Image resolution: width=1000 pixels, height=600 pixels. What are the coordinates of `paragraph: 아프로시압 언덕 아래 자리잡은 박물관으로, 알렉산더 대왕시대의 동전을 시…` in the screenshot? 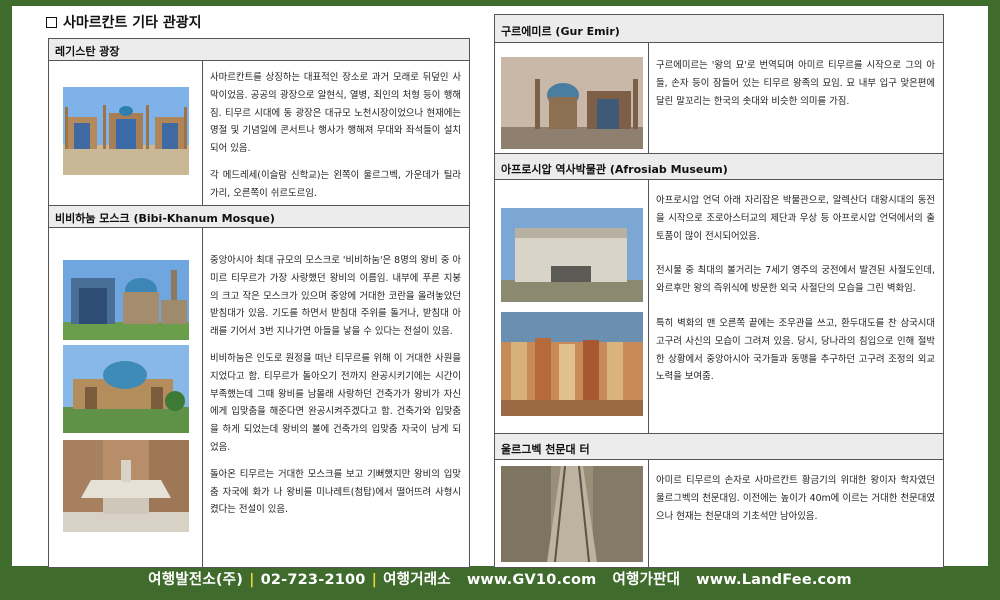 It's located at (795, 218).